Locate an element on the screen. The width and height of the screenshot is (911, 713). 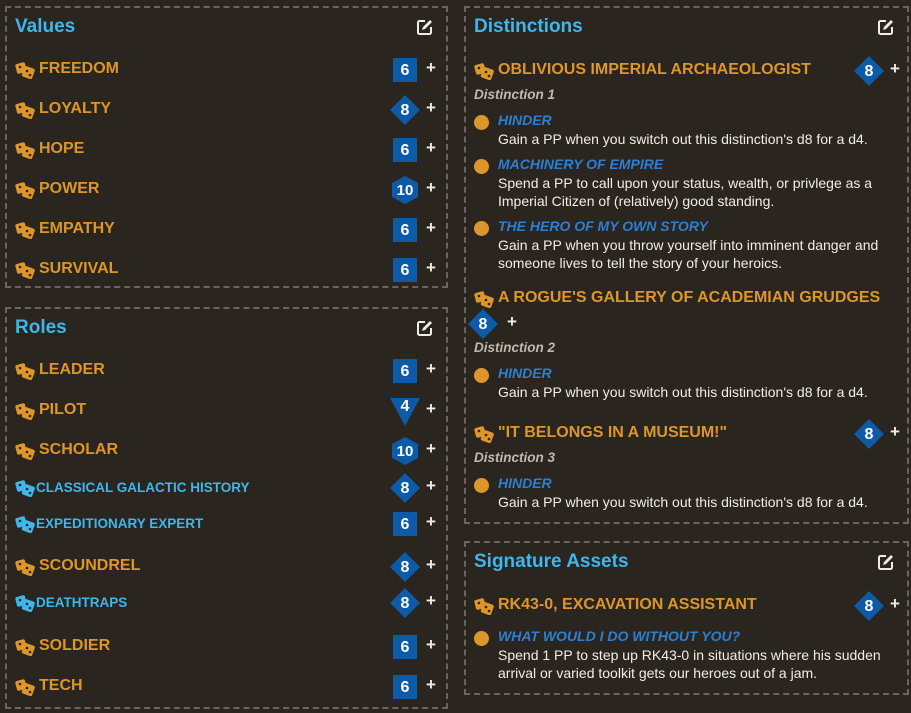
trait-row: A ROGUE'S GALLERY OF ACADEMIAN GRUDGES 8 + is located at coordinates (683, 313).